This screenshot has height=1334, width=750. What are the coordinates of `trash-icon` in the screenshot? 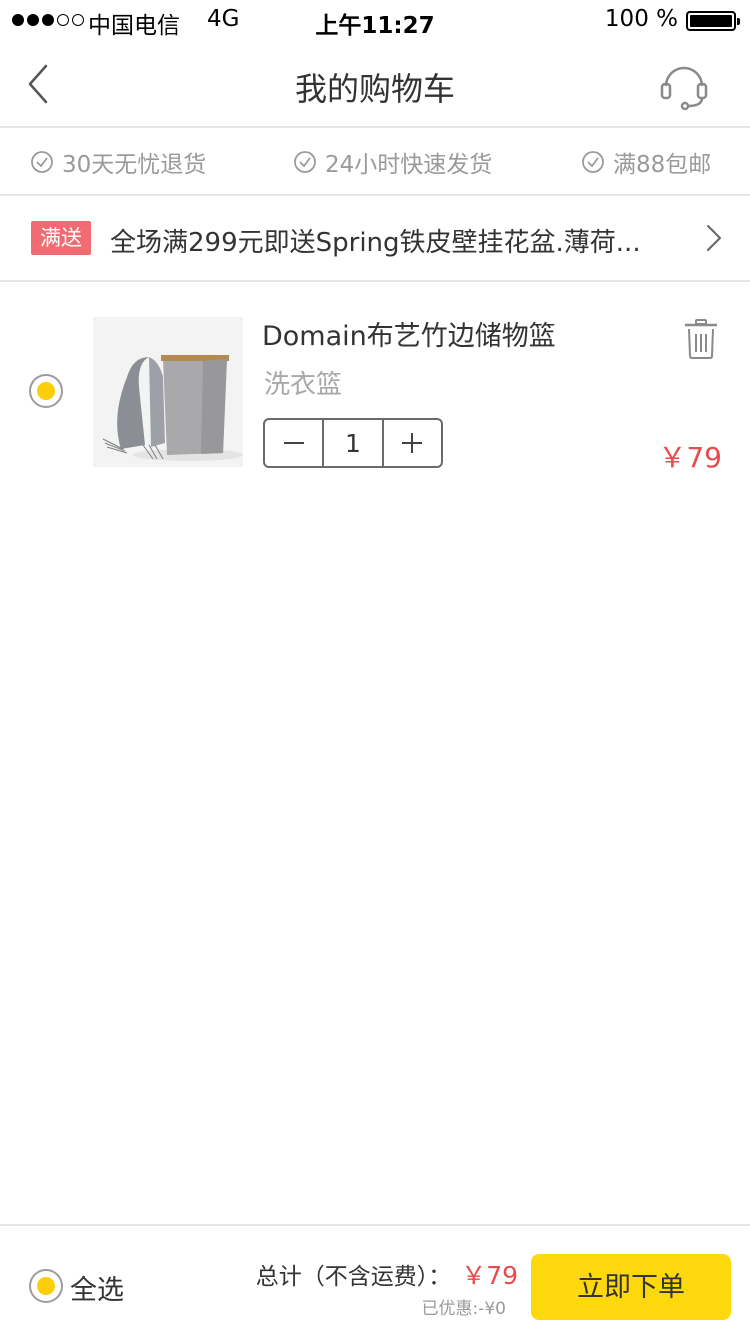 It's located at (701, 339).